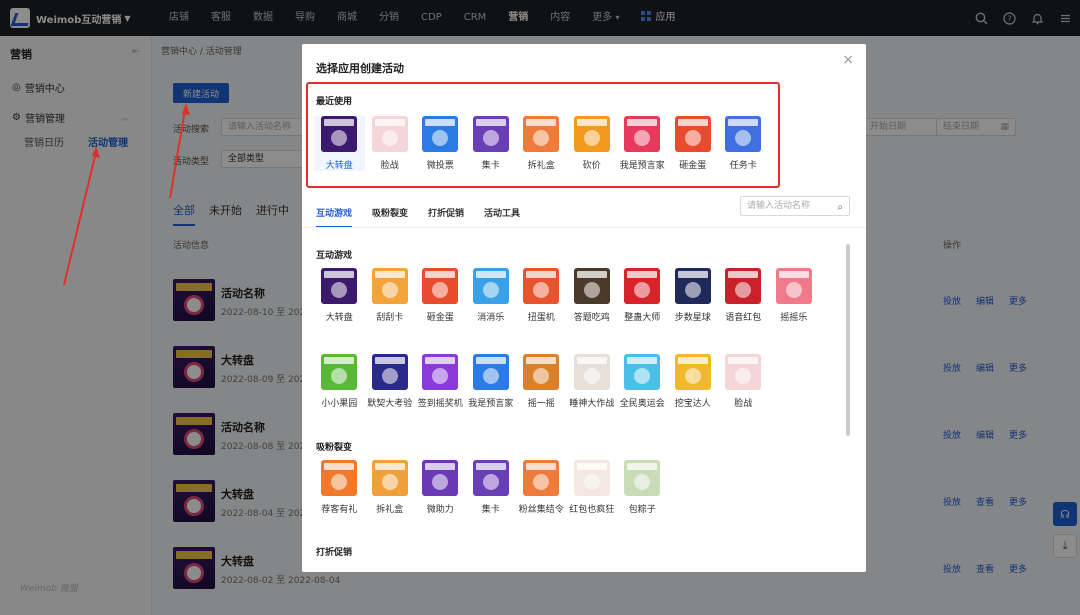 The height and width of the screenshot is (615, 1080). What do you see at coordinates (794, 318) in the screenshot?
I see `app-label: 摇摇乐` at bounding box center [794, 318].